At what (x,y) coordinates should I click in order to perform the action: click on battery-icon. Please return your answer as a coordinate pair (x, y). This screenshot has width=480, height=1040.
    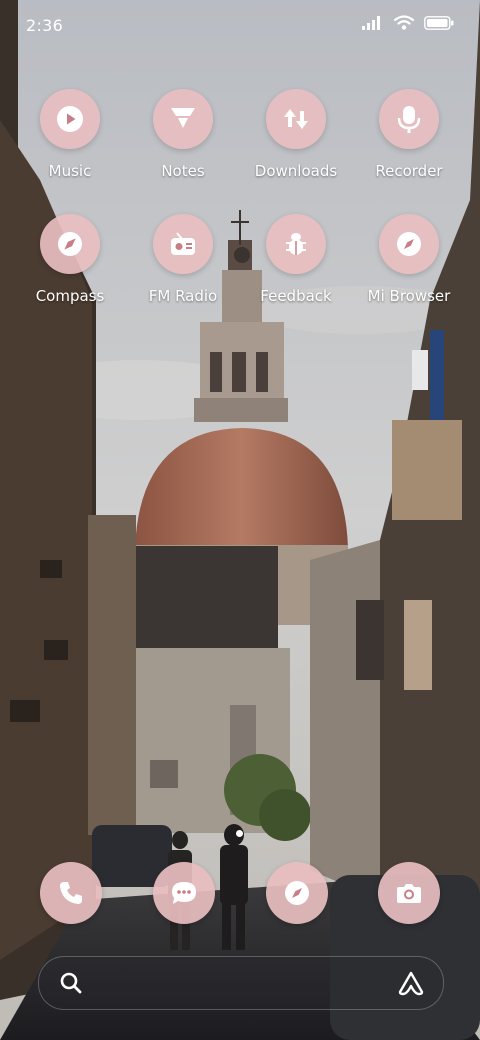
    Looking at the image, I should click on (439, 22).